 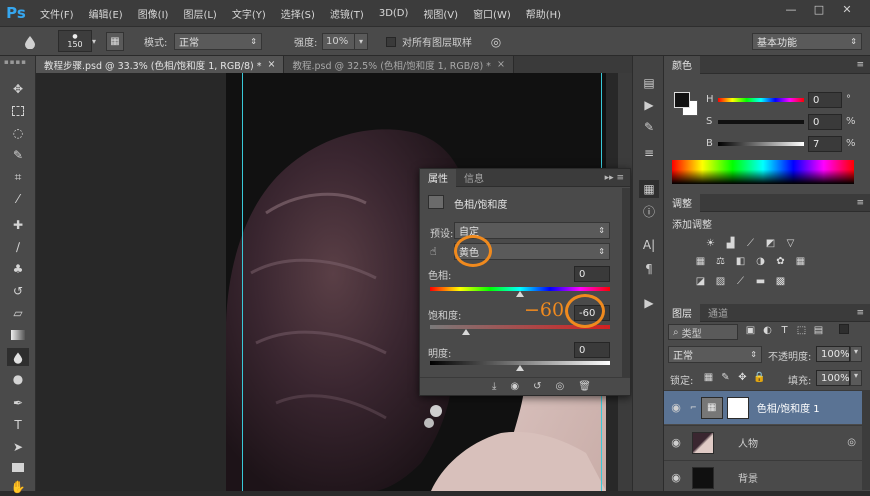 What do you see at coordinates (740, 261) in the screenshot?
I see `black-white-icon: ◧` at bounding box center [740, 261].